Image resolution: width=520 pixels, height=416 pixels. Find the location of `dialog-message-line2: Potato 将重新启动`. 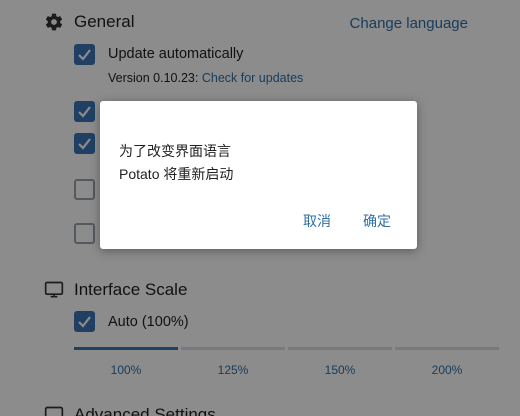

dialog-message-line2: Potato 将重新启动 is located at coordinates (176, 174).